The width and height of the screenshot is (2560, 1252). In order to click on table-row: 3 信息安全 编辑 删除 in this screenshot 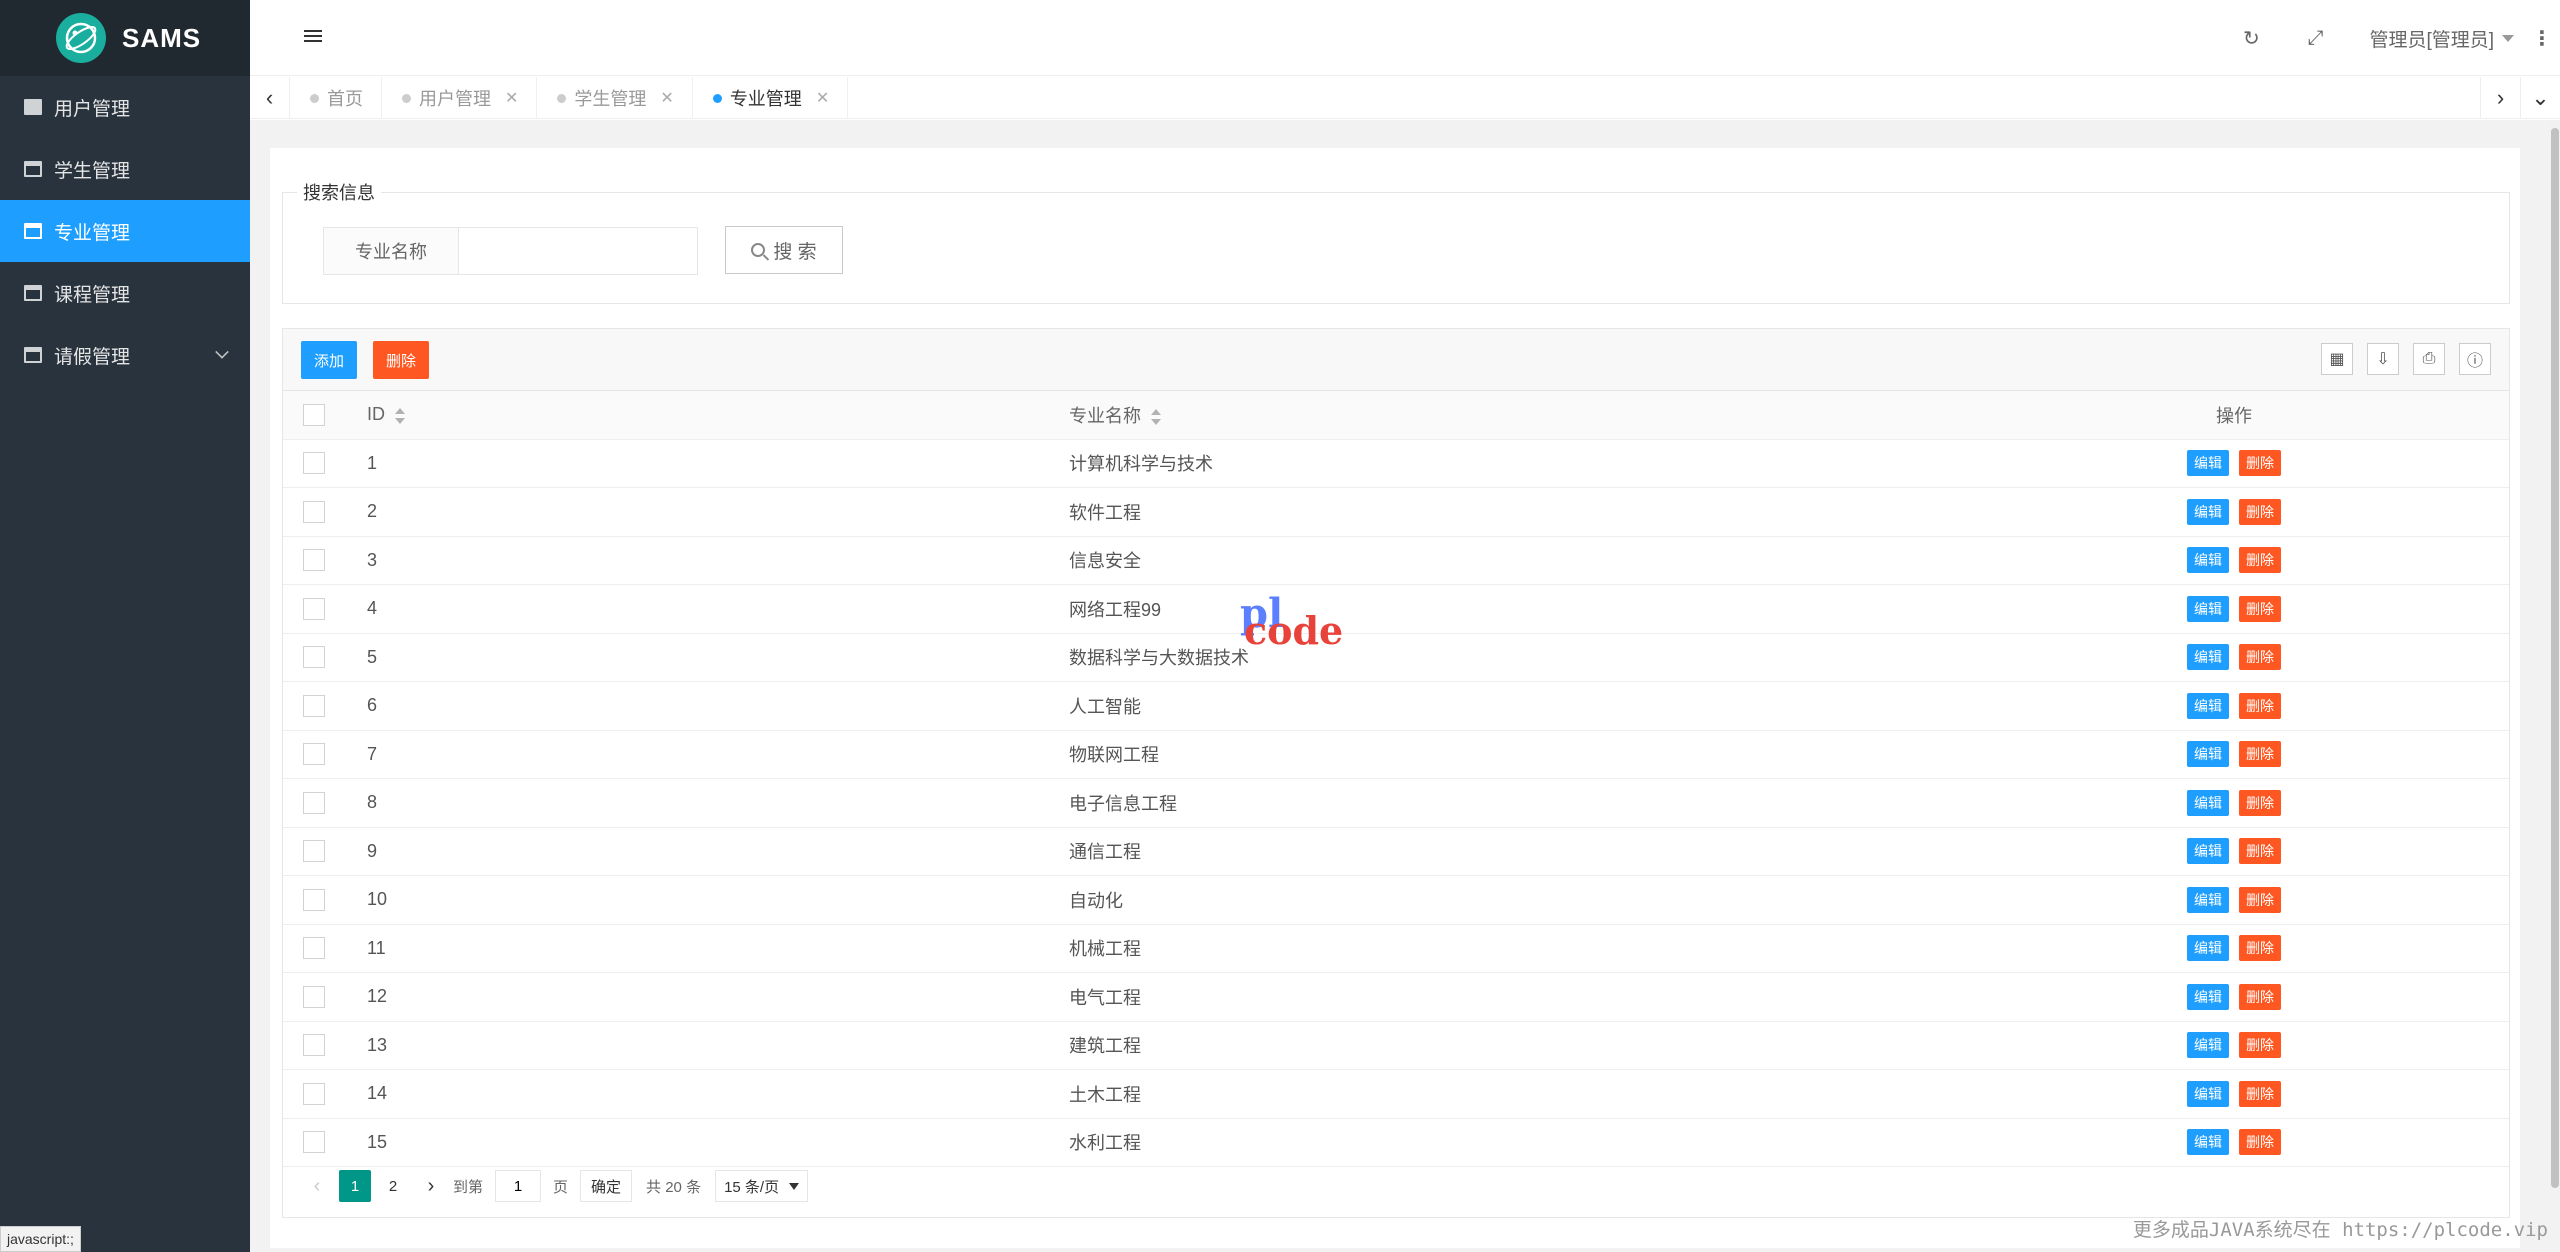, I will do `click(1396, 560)`.